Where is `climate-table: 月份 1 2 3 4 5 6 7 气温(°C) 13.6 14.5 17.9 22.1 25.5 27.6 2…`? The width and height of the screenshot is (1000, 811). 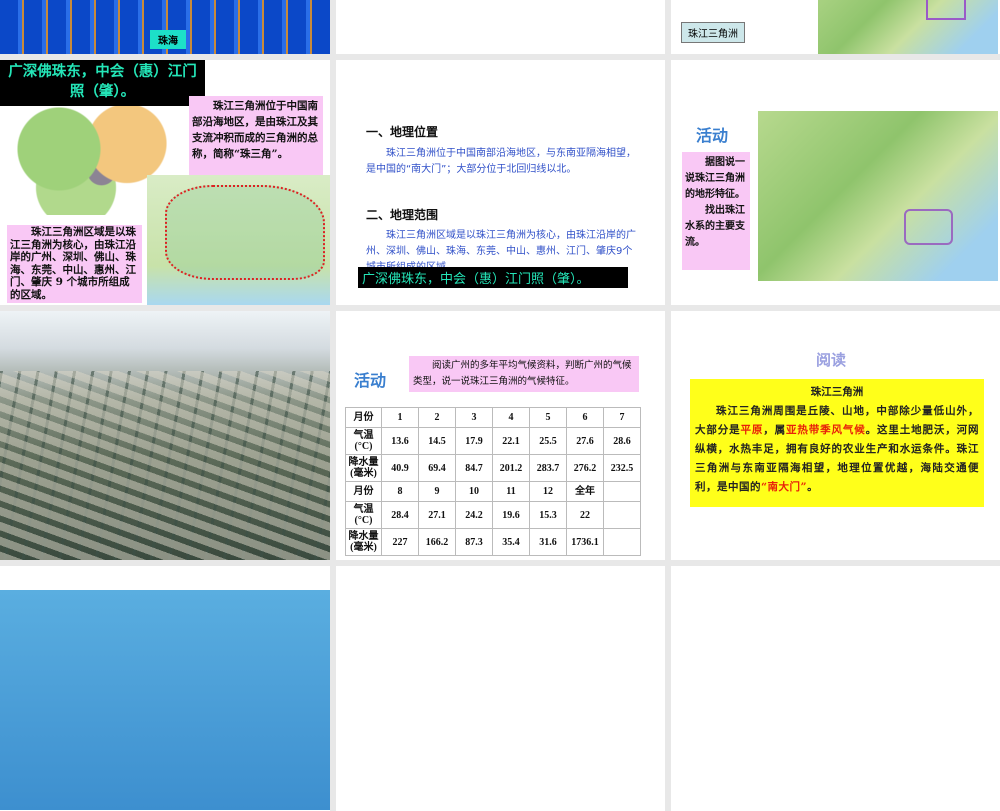 climate-table: 月份 1 2 3 4 5 6 7 气温(°C) 13.6 14.5 17.9 22.1 25.5 27.6 2… is located at coordinates (493, 481).